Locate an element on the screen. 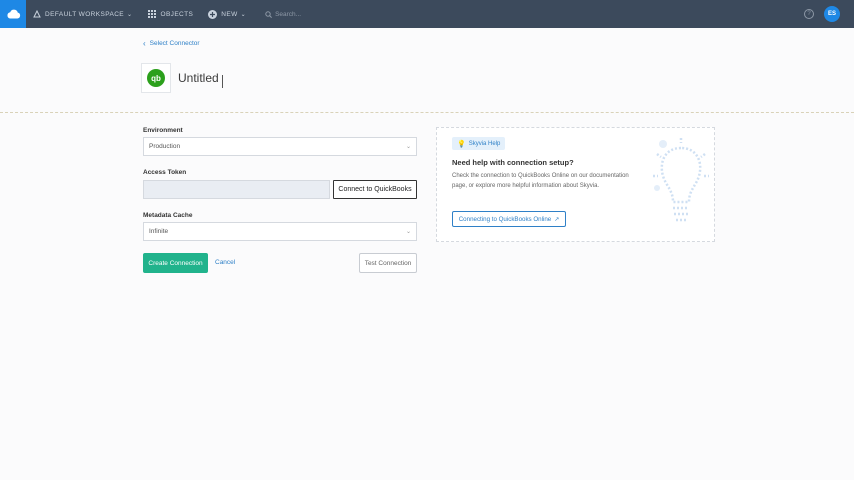  test-connection-button: Test Connection is located at coordinates (388, 263).